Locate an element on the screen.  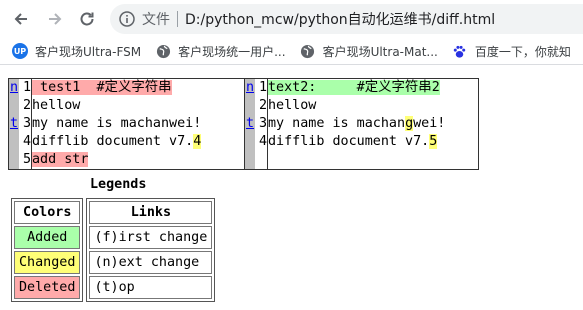
up-logo-icon: UP is located at coordinates (20, 51).